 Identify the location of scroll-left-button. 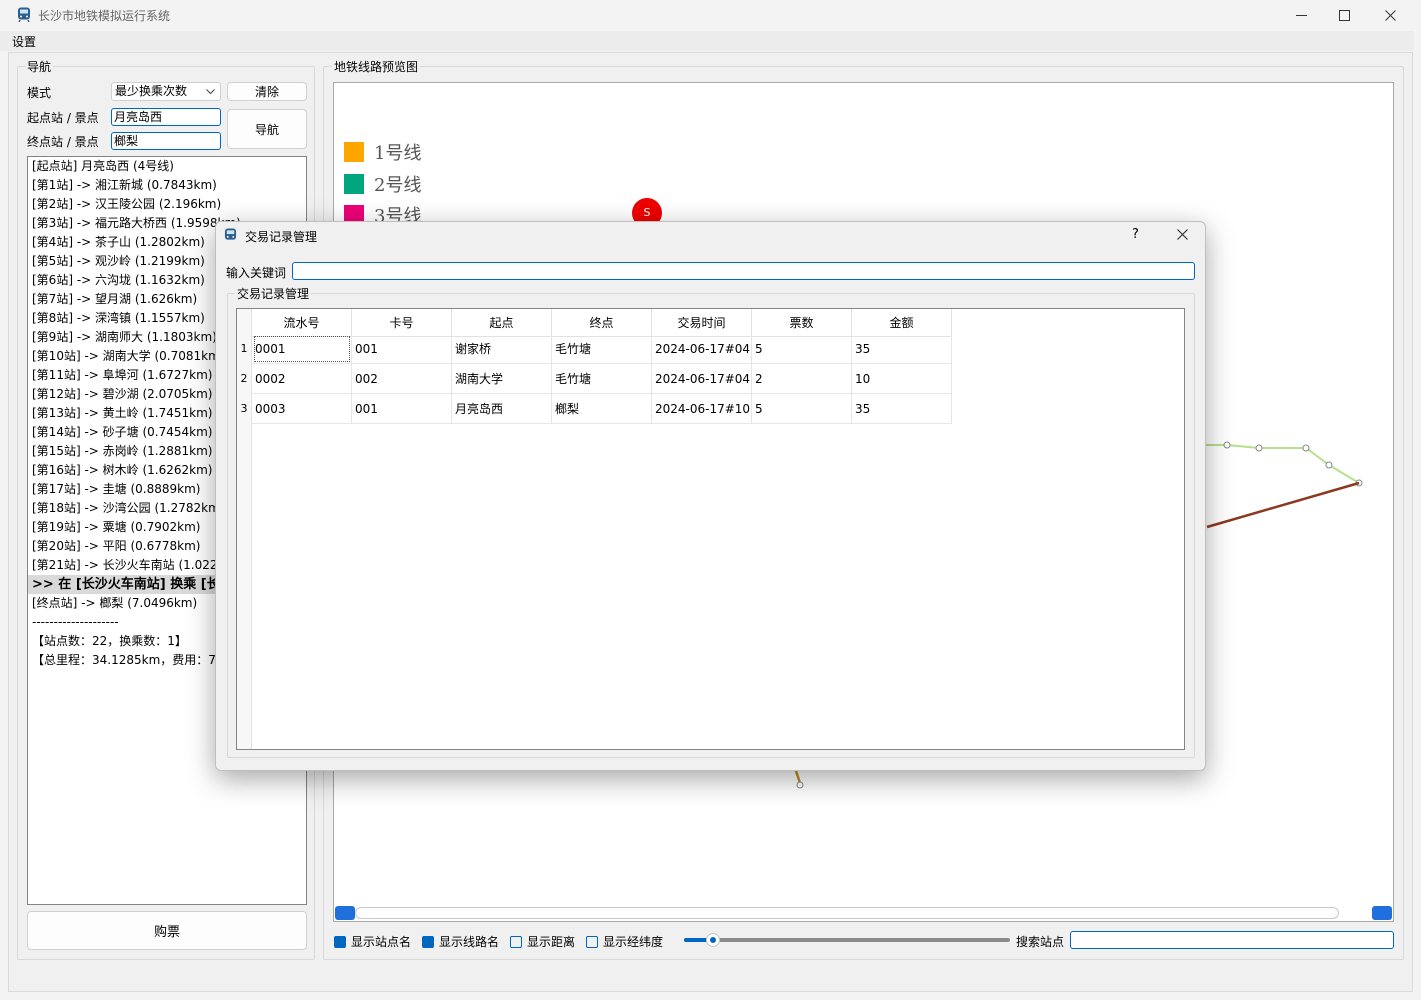
(345, 913).